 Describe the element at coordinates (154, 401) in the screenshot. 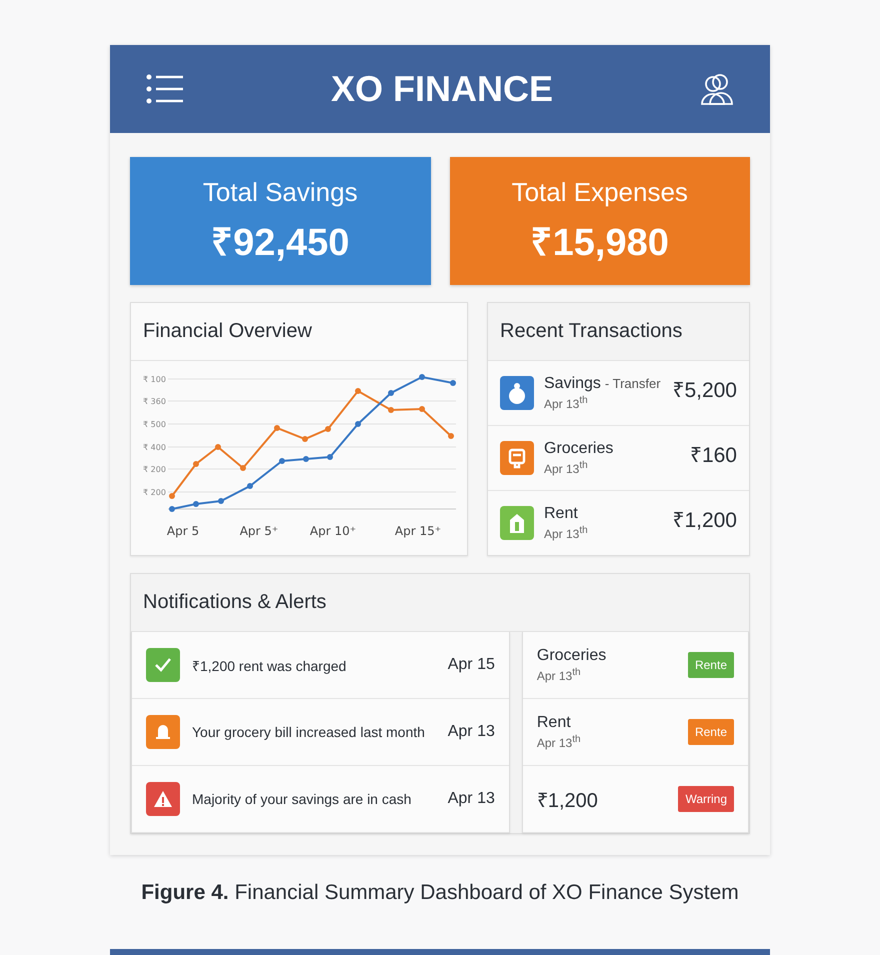

I see `y-axis-label: ₹ 360` at that location.